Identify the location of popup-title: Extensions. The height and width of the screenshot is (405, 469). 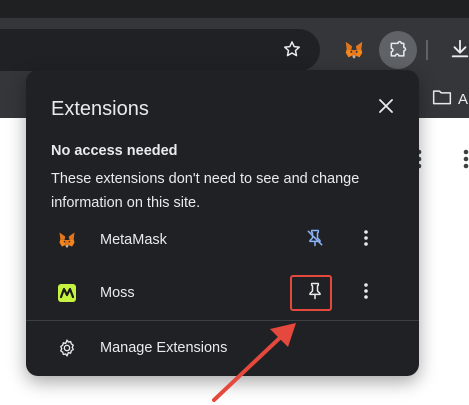
(100, 109).